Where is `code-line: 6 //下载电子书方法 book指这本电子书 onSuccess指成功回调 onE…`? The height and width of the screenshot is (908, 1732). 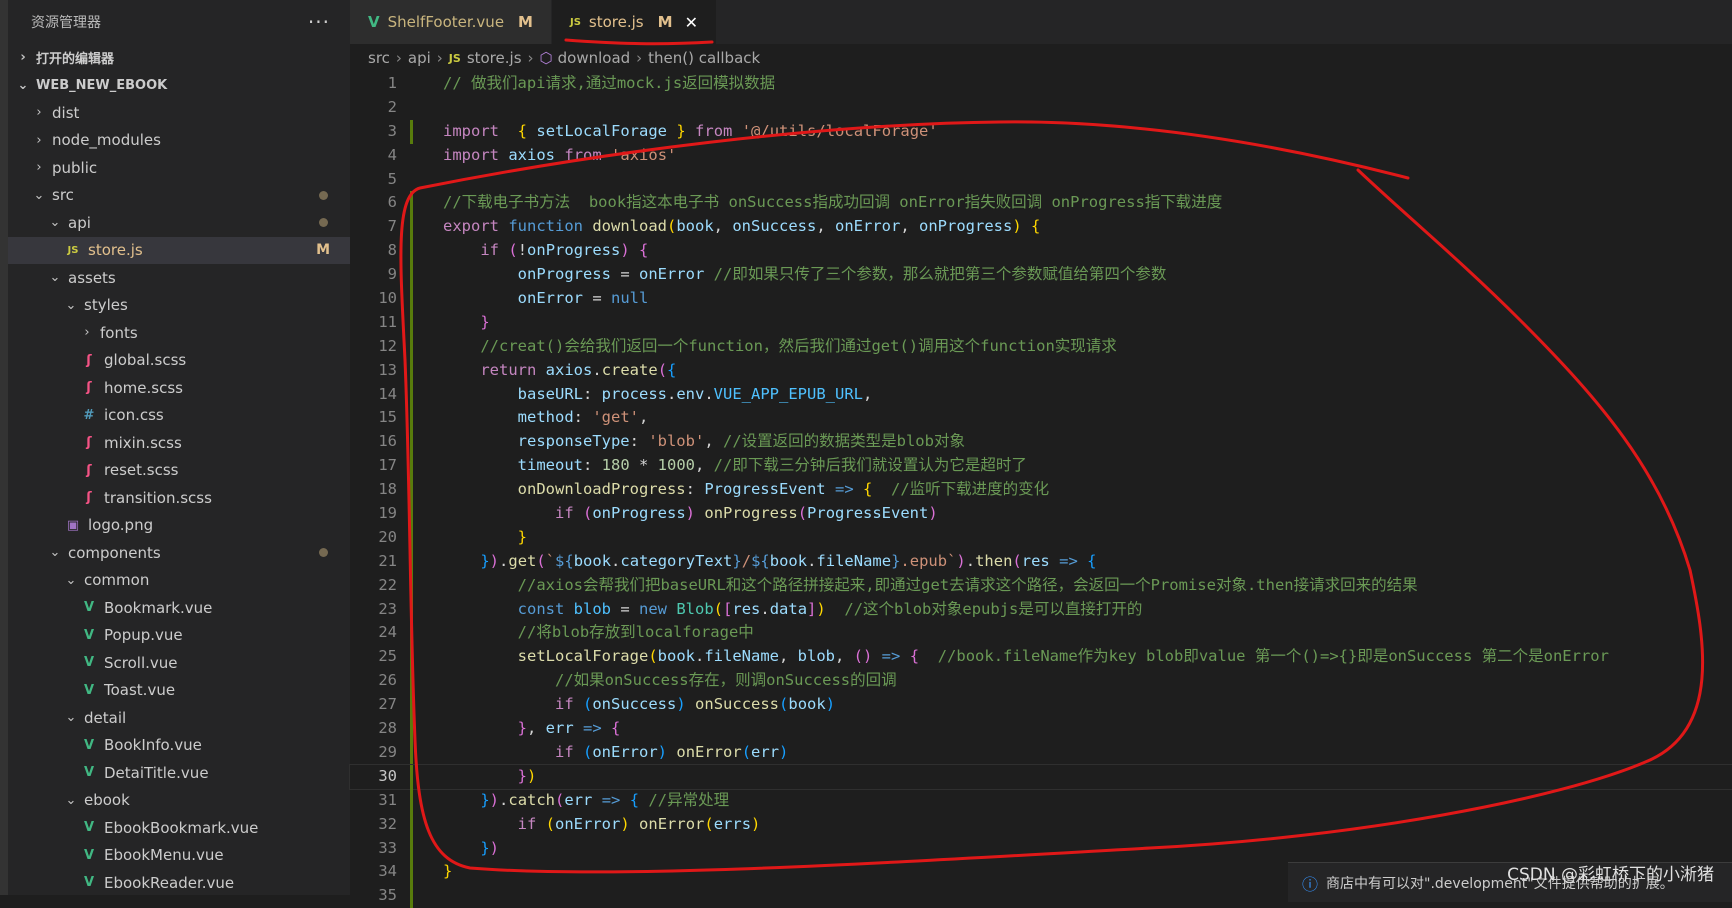 code-line: 6 //下载电子书方法 book指这本电子书 onSuccess指成功回调 onE… is located at coordinates (1041, 203).